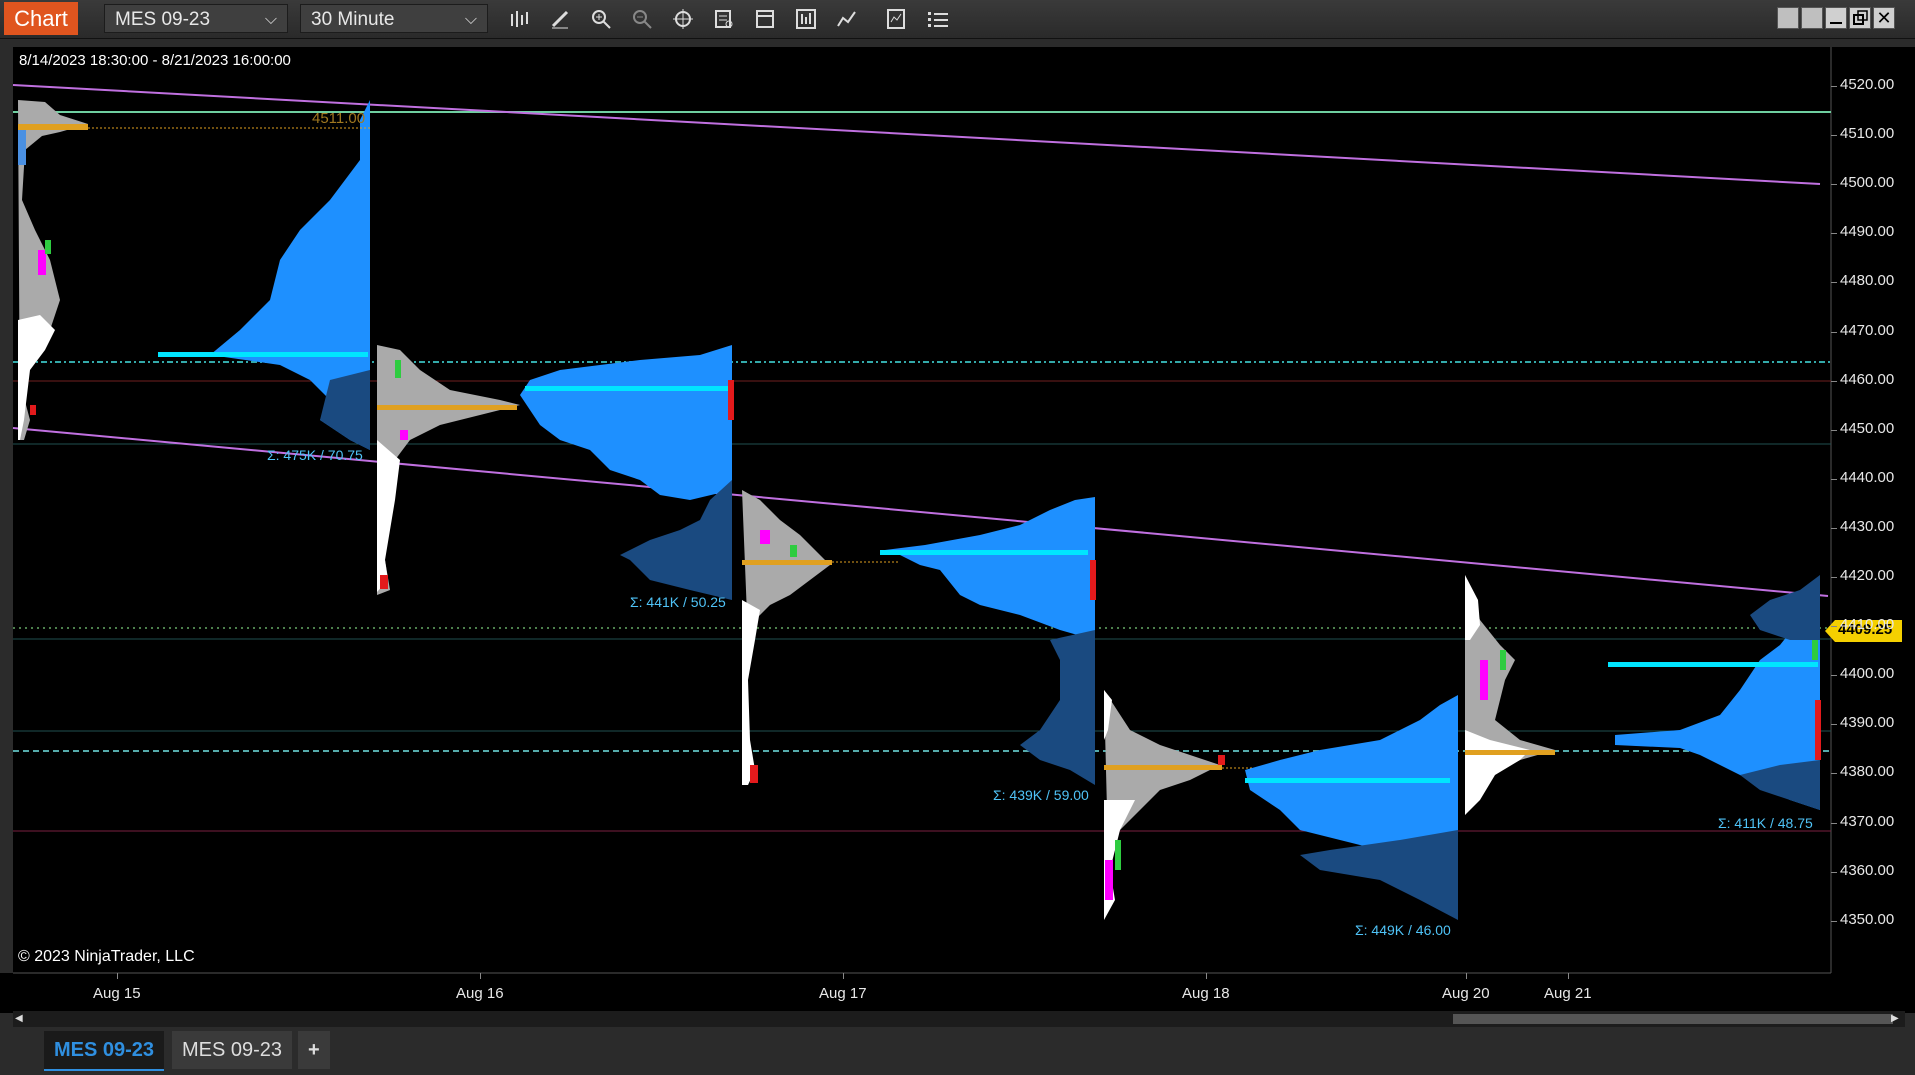  Describe the element at coordinates (314, 1050) in the screenshot. I see `add-tab-button: +` at that location.